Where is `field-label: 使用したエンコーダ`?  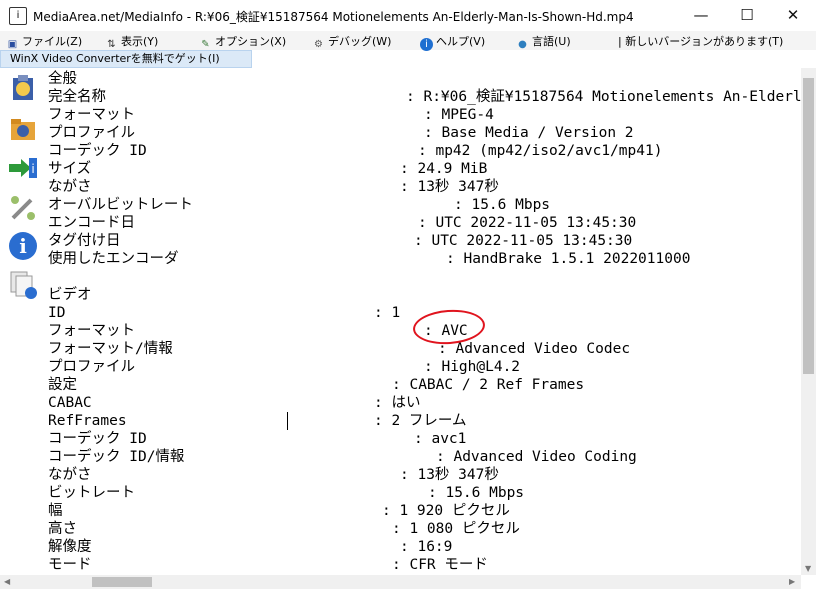
field-label: 使用したエンコーダ is located at coordinates (113, 259).